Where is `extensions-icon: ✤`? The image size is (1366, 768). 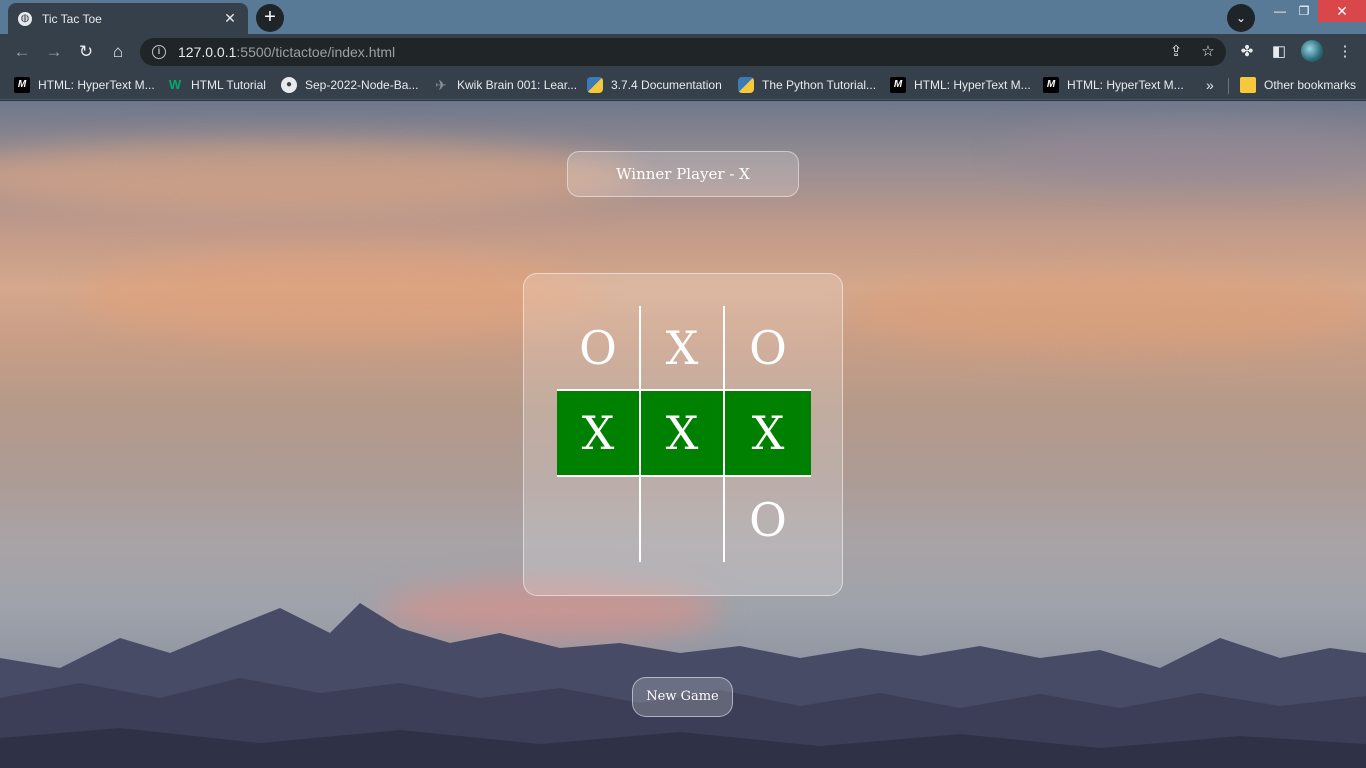 extensions-icon: ✤ is located at coordinates (1247, 52).